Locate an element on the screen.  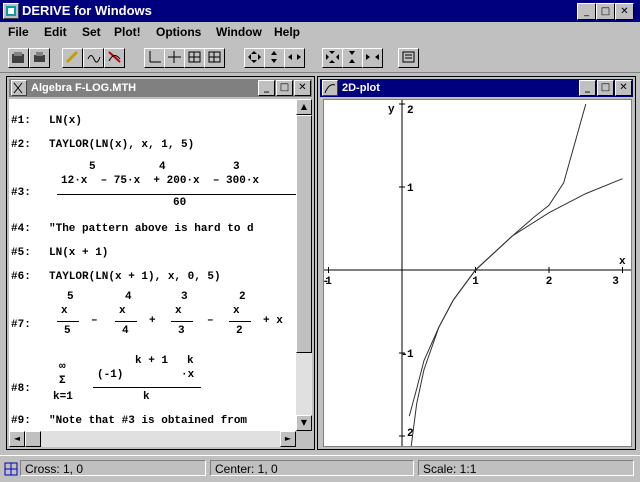
scroll-down-arrow: ▼ is located at coordinates (304, 423).